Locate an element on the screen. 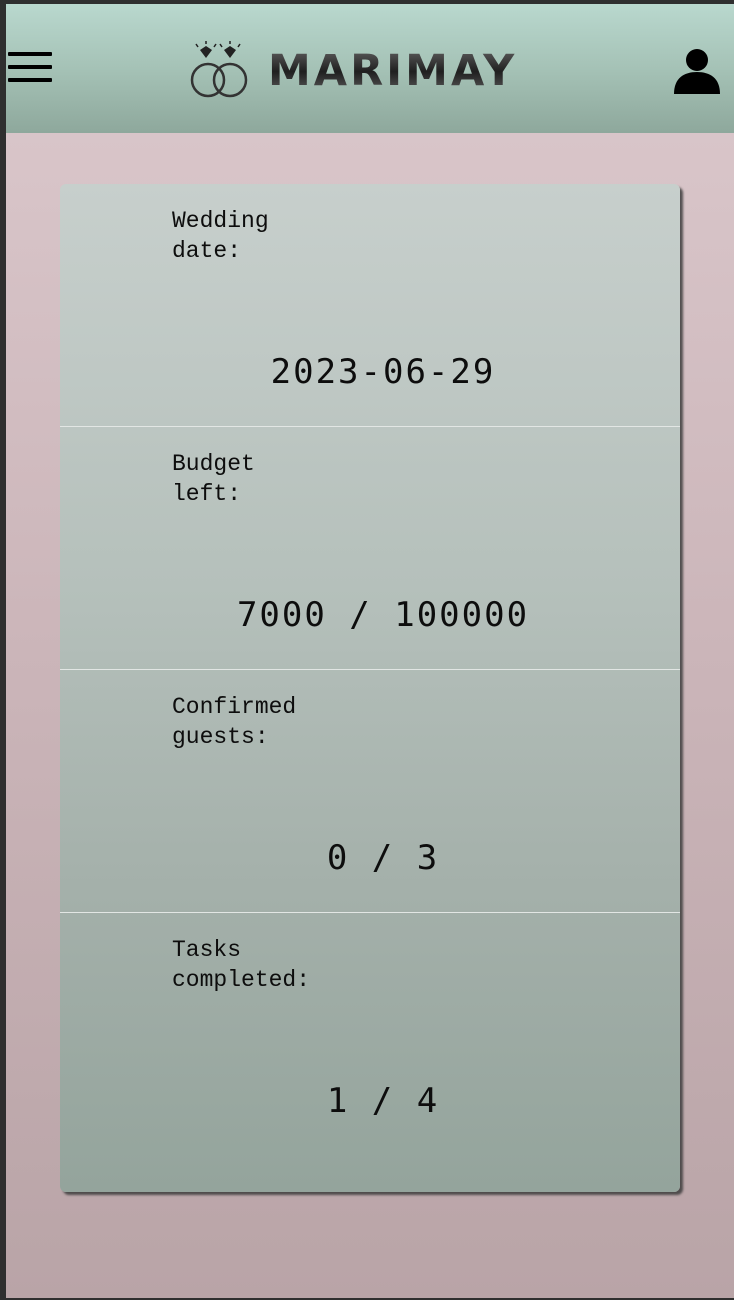 The height and width of the screenshot is (1300, 734). app-logo: MARIMAY is located at coordinates (352, 71).